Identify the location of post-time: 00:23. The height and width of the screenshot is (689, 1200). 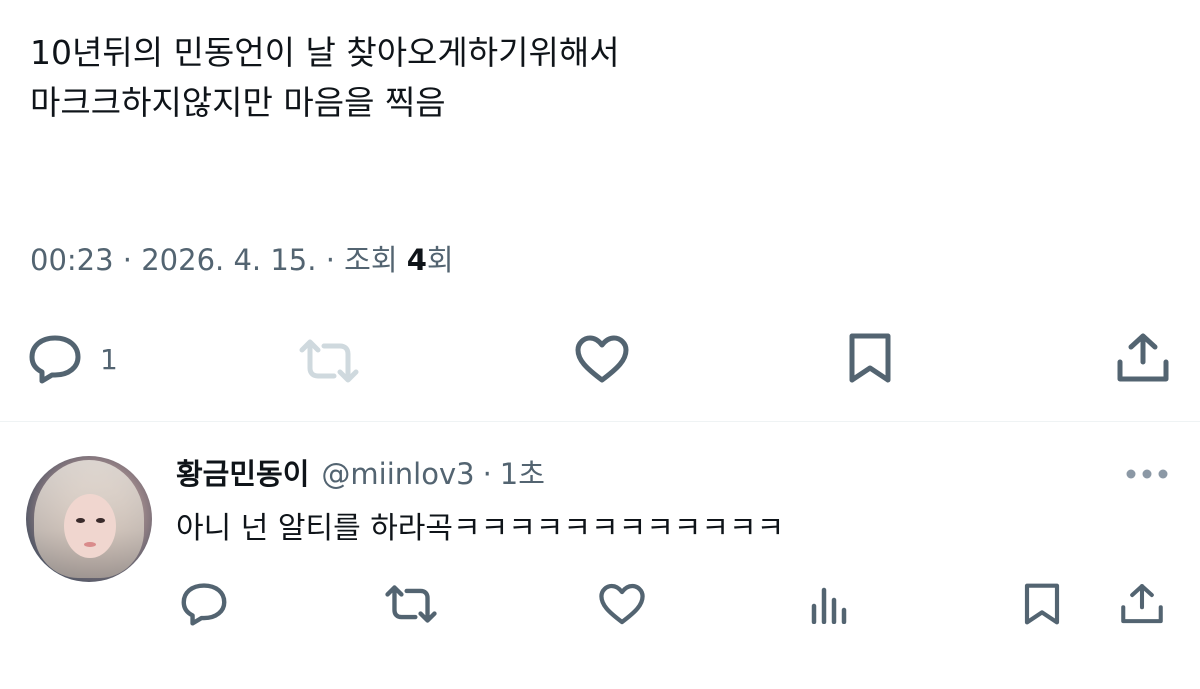
(72, 260).